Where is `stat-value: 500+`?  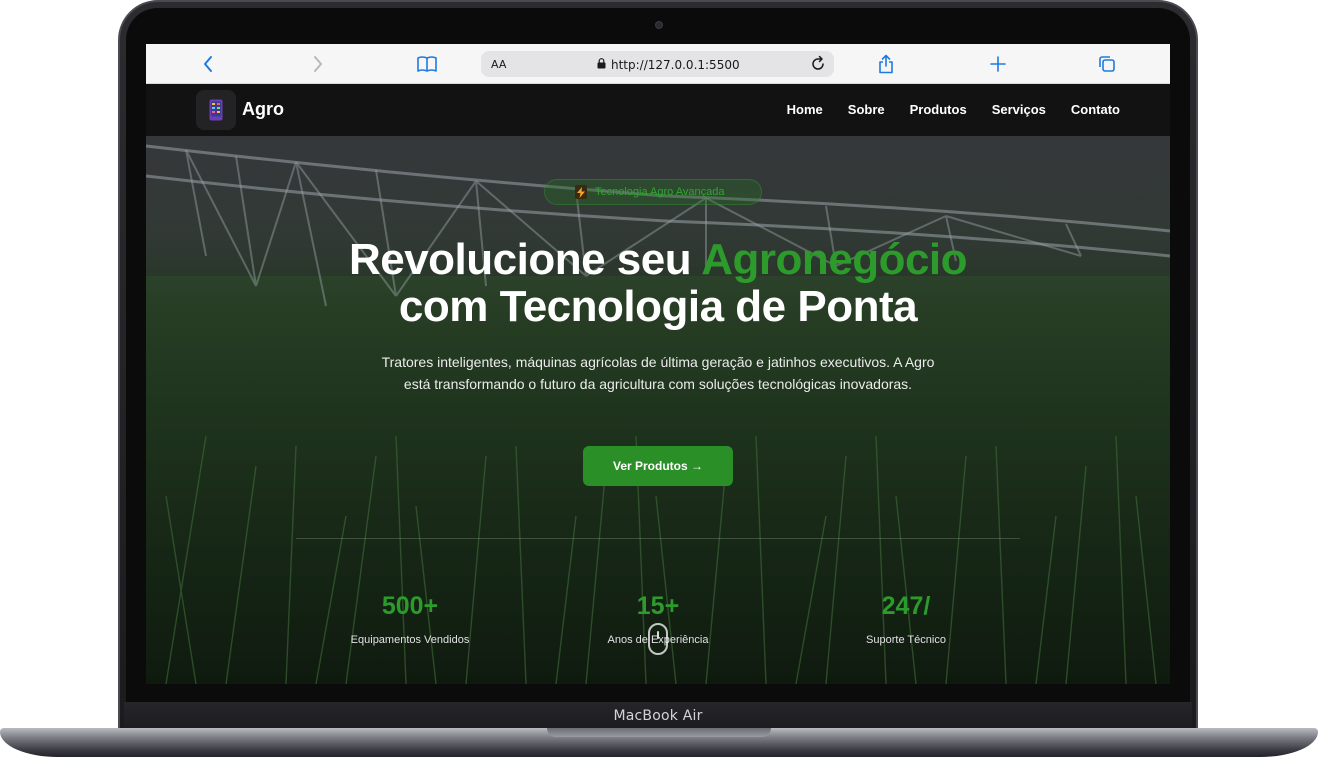
stat-value: 500+ is located at coordinates (410, 606).